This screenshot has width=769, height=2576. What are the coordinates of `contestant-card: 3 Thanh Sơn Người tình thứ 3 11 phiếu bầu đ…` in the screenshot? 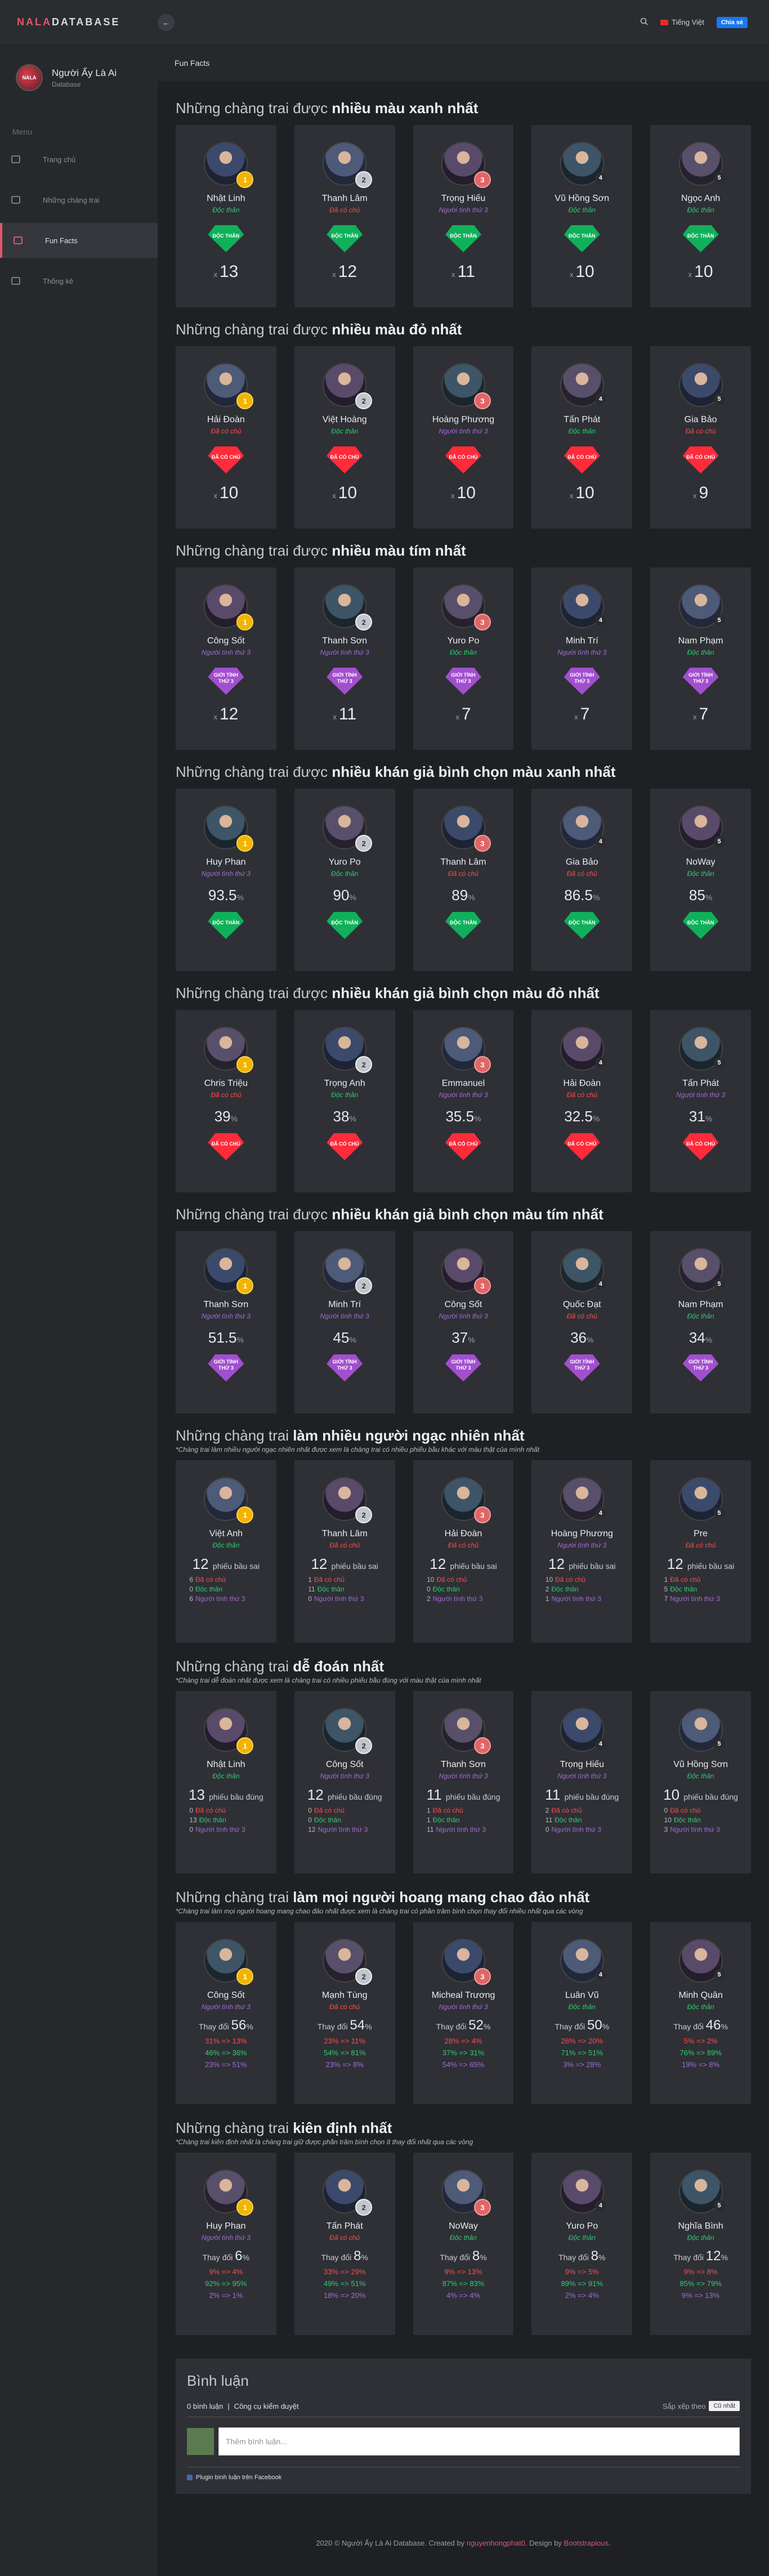 It's located at (463, 1782).